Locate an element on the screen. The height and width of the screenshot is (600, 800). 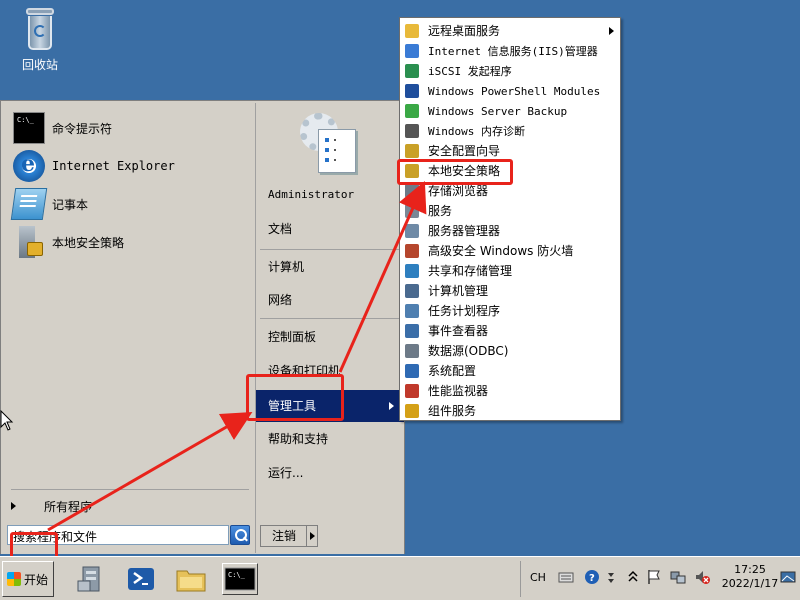
cmd-taskbar-icon: C:\_ is located at coordinates (240, 579).